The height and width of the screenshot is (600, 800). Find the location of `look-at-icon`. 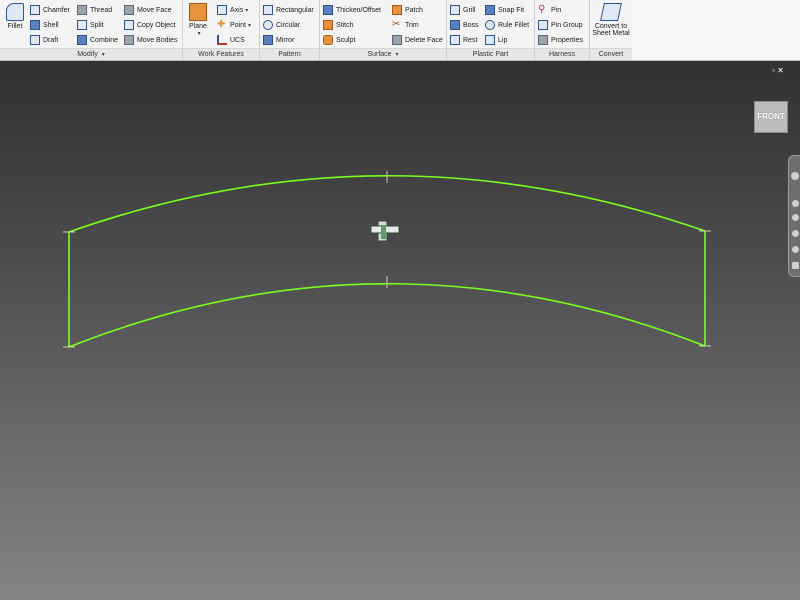

look-at-icon is located at coordinates (795, 249).